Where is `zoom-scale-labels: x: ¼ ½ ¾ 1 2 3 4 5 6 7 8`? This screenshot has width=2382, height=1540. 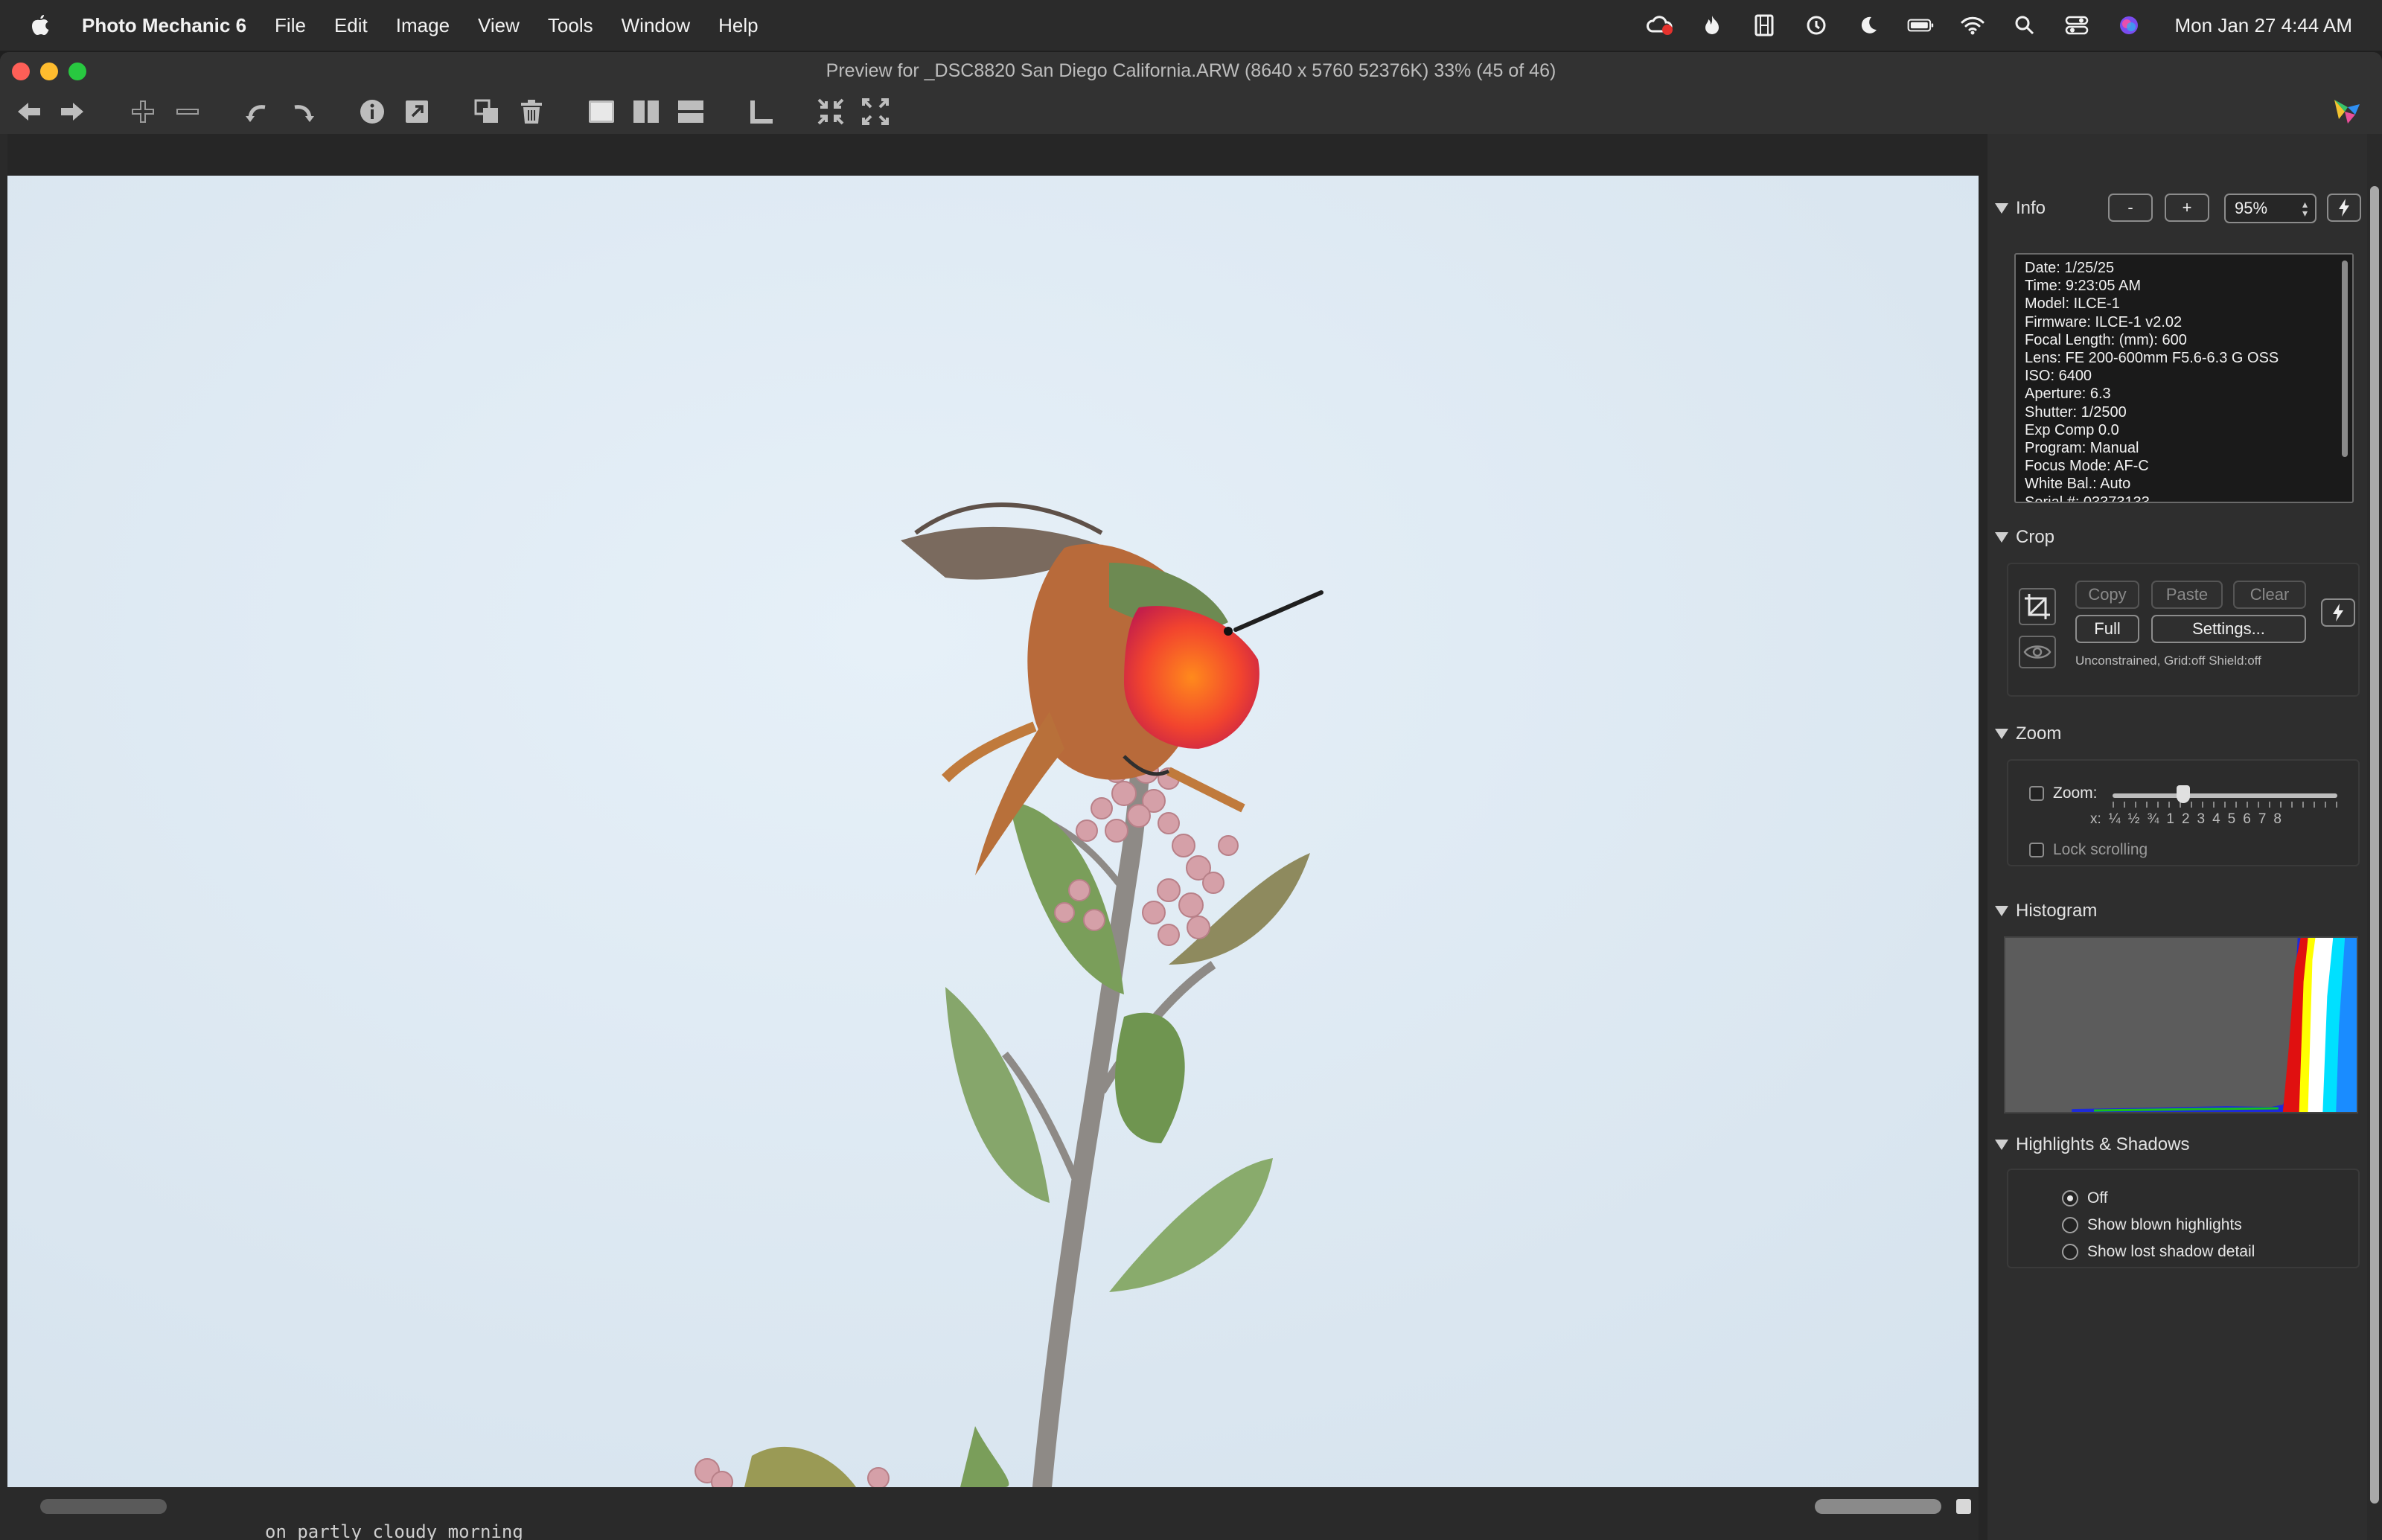 zoom-scale-labels: x: ¼ ½ ¾ 1 2 3 4 5 6 7 8 is located at coordinates (2186, 819).